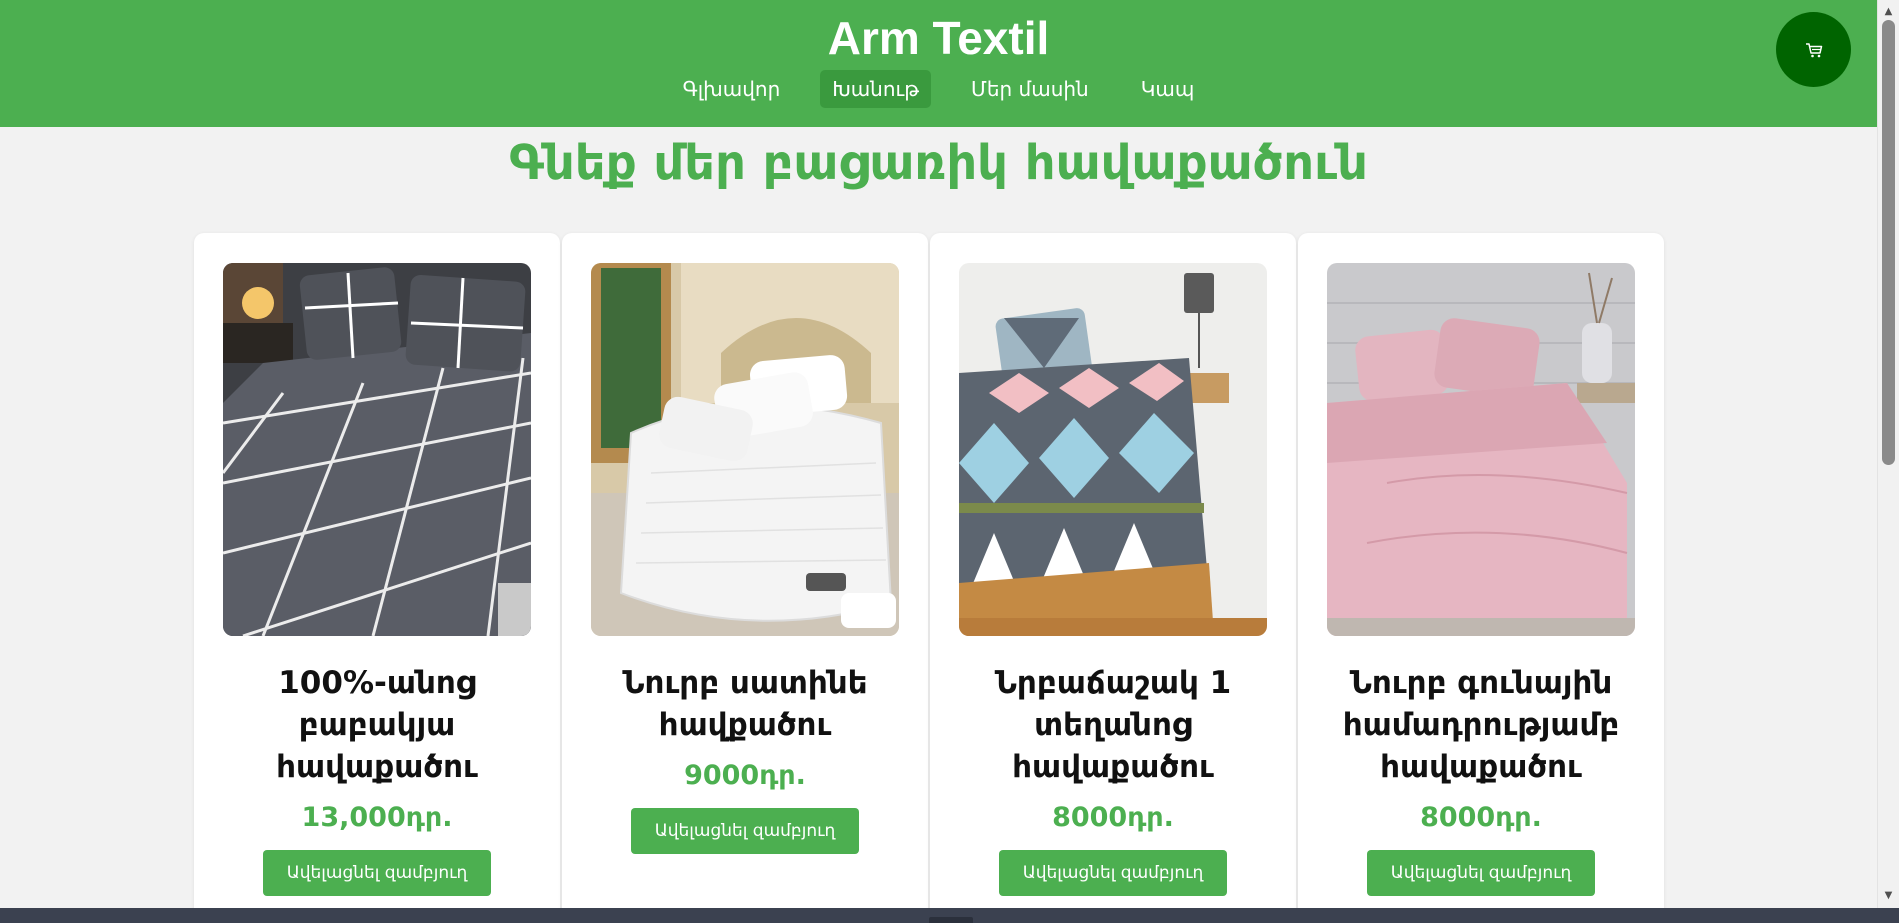 This screenshot has height=923, width=1899. I want to click on site-header: Arm Textil Գլխավոր Խանութ Մեր մասին Կապ, so click(938, 63).